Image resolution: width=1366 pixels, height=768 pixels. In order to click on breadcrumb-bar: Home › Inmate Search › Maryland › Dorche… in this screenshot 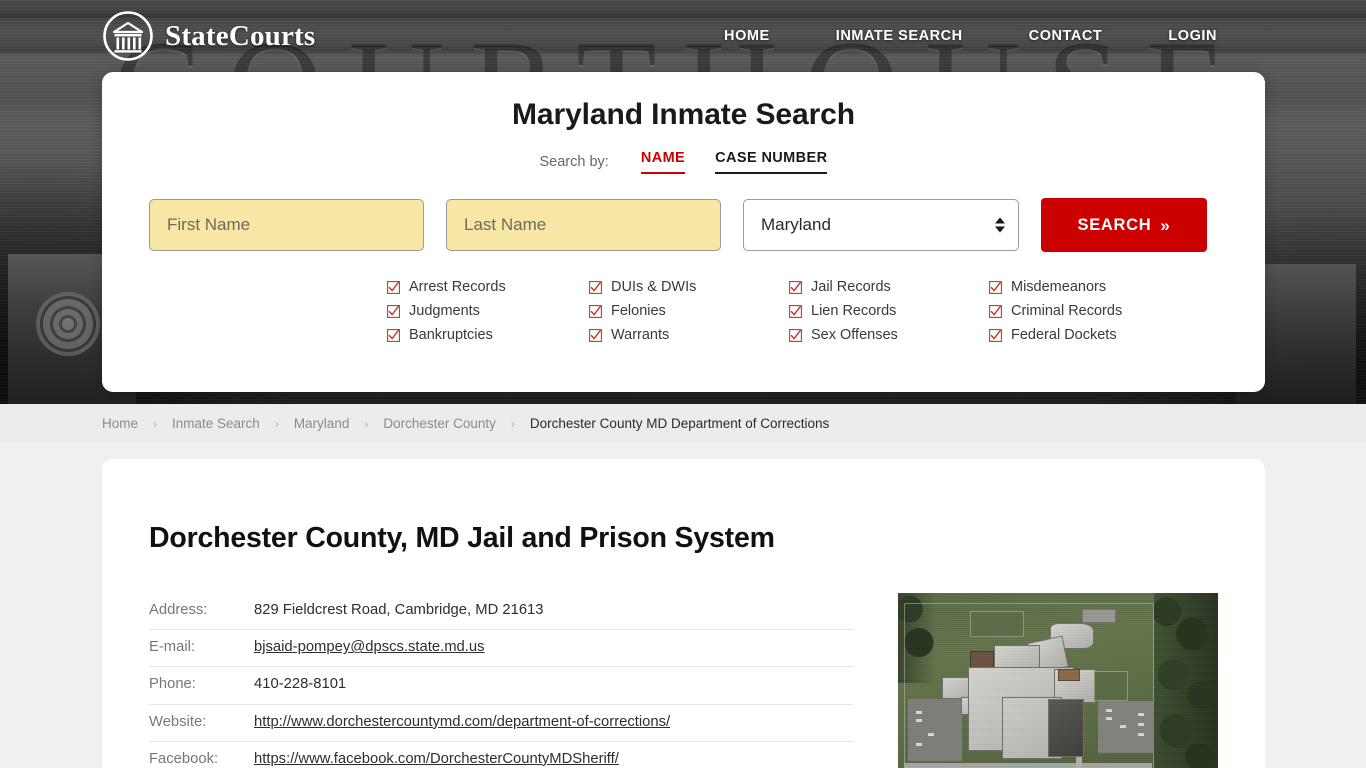, I will do `click(683, 423)`.